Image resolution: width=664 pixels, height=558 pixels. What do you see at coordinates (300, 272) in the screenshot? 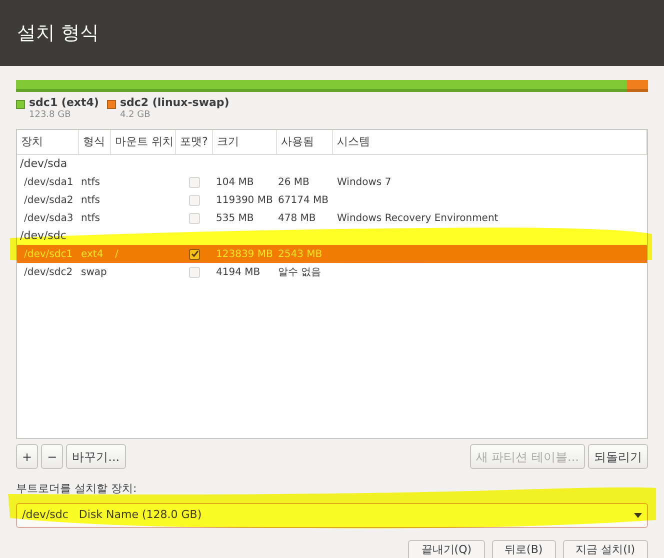
I see `table-cell: 알수 없음` at bounding box center [300, 272].